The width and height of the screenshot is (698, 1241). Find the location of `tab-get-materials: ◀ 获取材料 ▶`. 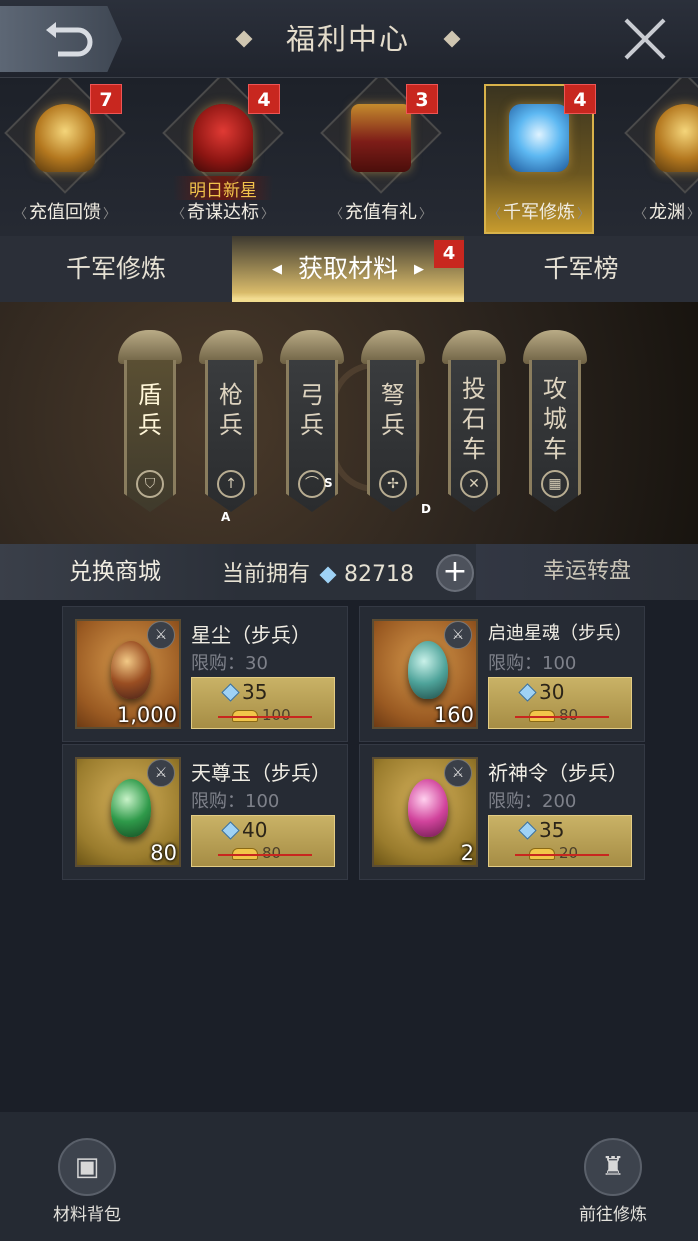

tab-get-materials: ◀ 获取材料 ▶ is located at coordinates (348, 269).